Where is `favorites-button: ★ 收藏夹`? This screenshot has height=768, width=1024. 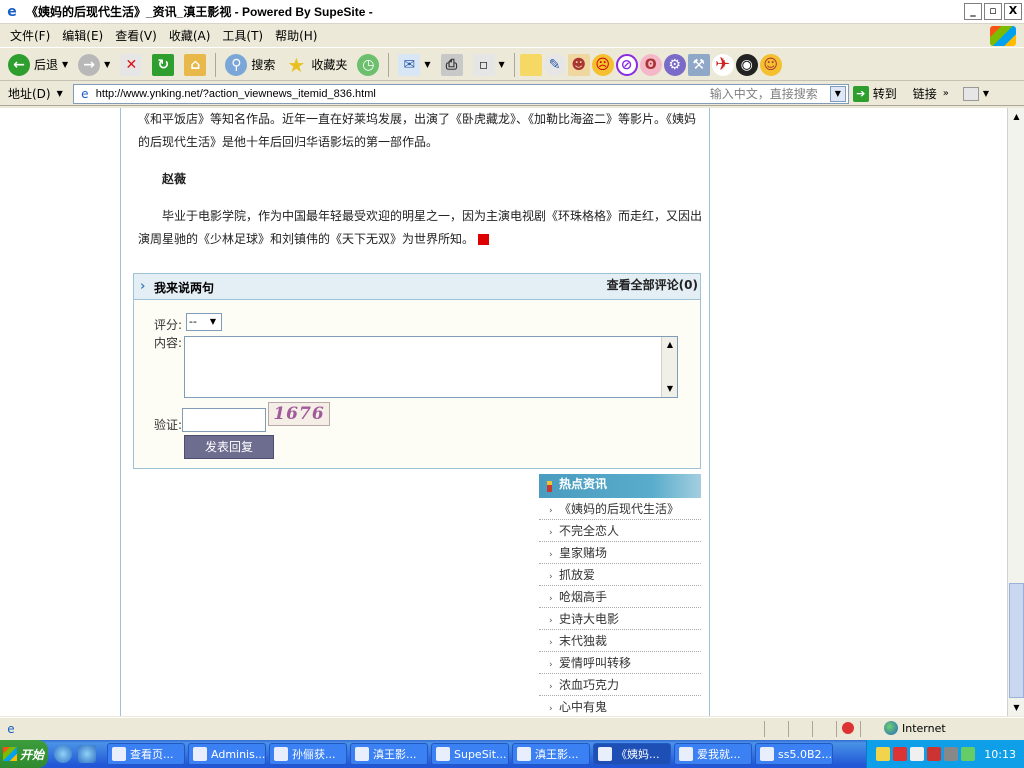
favorites-button: ★ 收藏夹 is located at coordinates (316, 65).